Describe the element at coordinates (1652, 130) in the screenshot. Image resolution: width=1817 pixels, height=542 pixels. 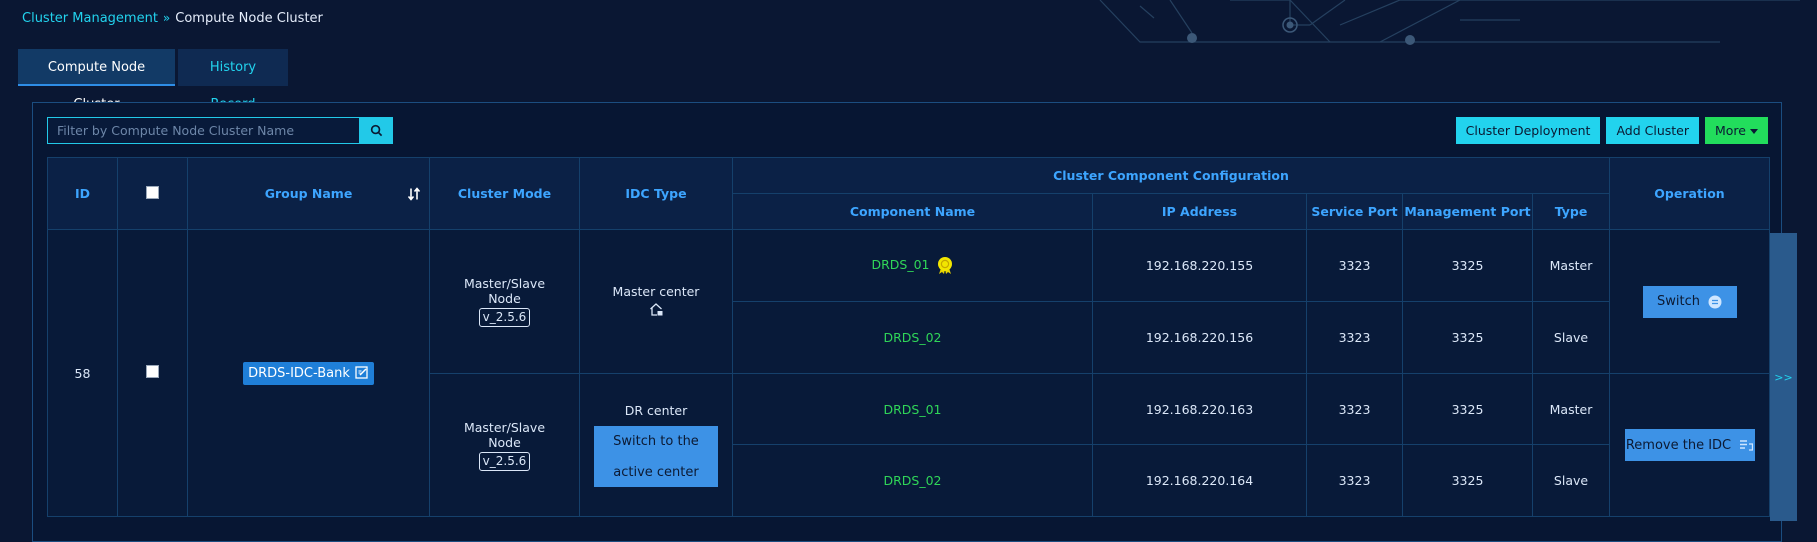
I see `add-cluster-button: Add Cluster` at that location.